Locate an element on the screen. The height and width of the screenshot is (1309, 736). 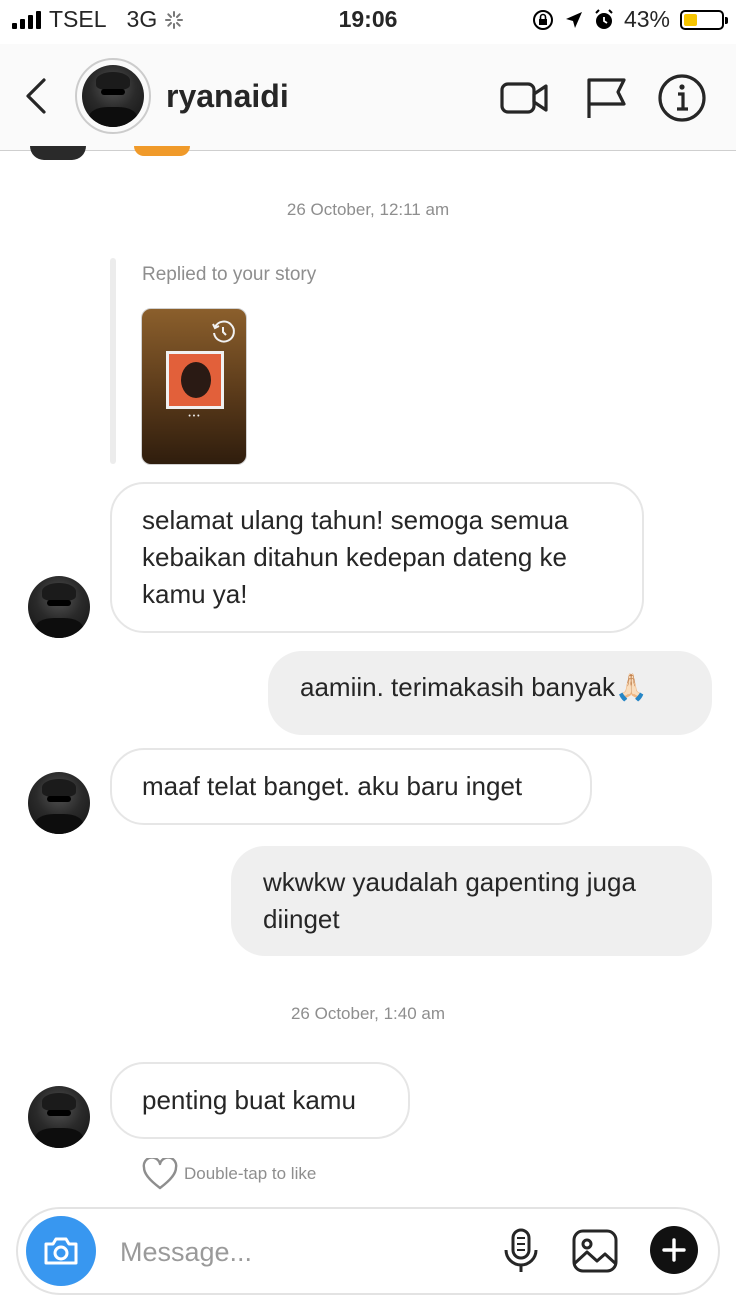
more-button is located at coordinates (674, 1250).